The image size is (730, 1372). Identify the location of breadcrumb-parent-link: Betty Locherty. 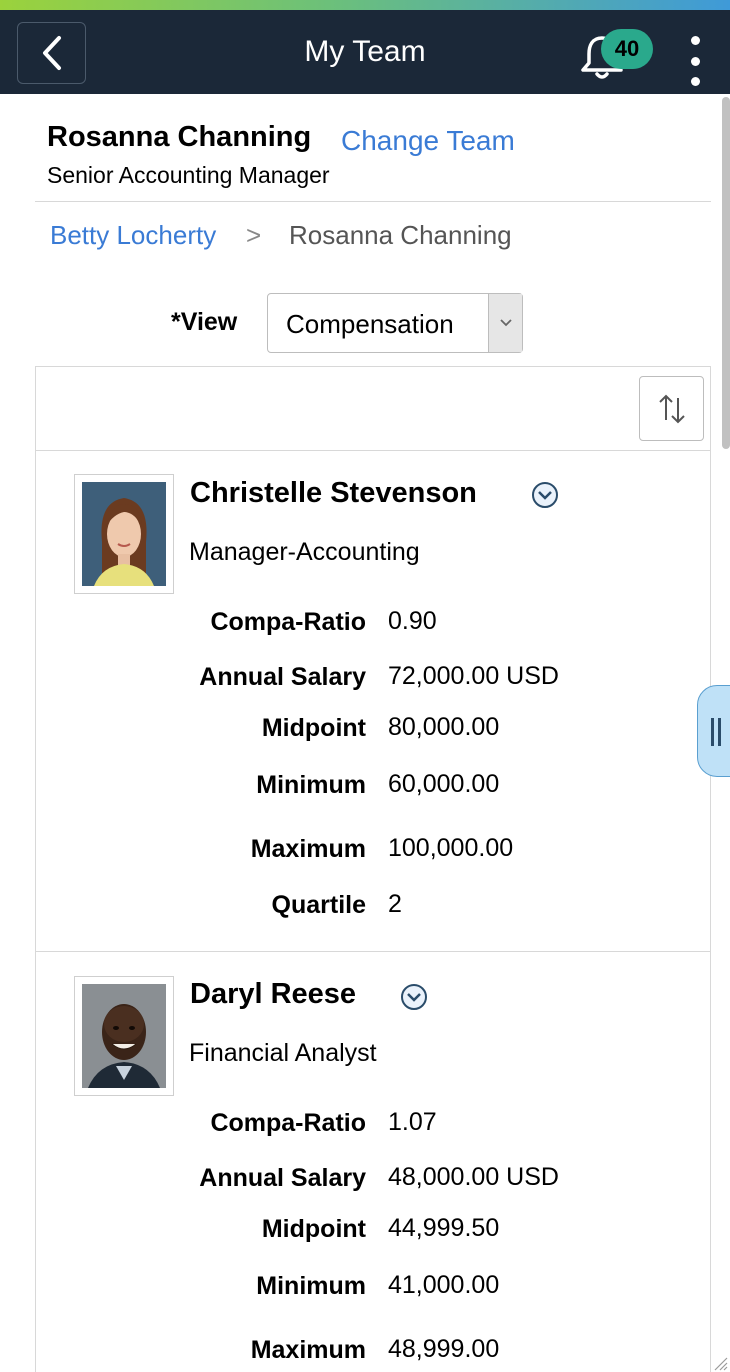
(133, 235).